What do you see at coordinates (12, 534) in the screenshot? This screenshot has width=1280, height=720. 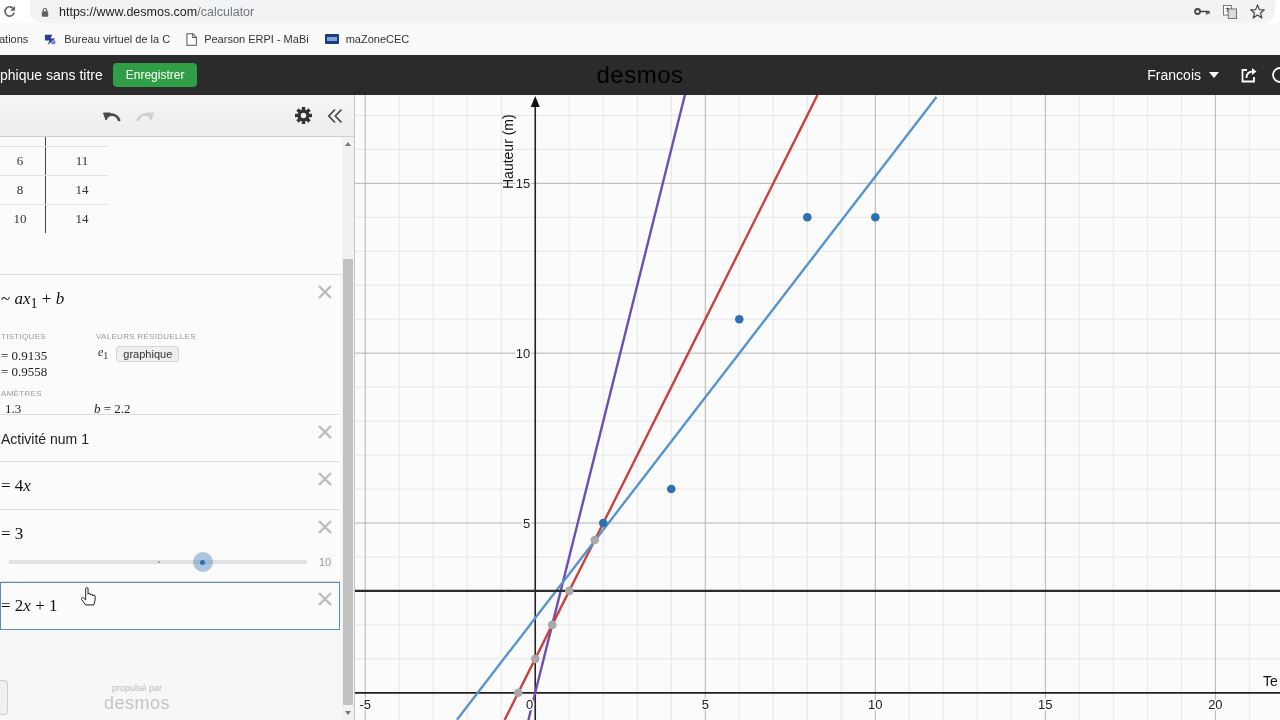 I see `math-input: = 3` at bounding box center [12, 534].